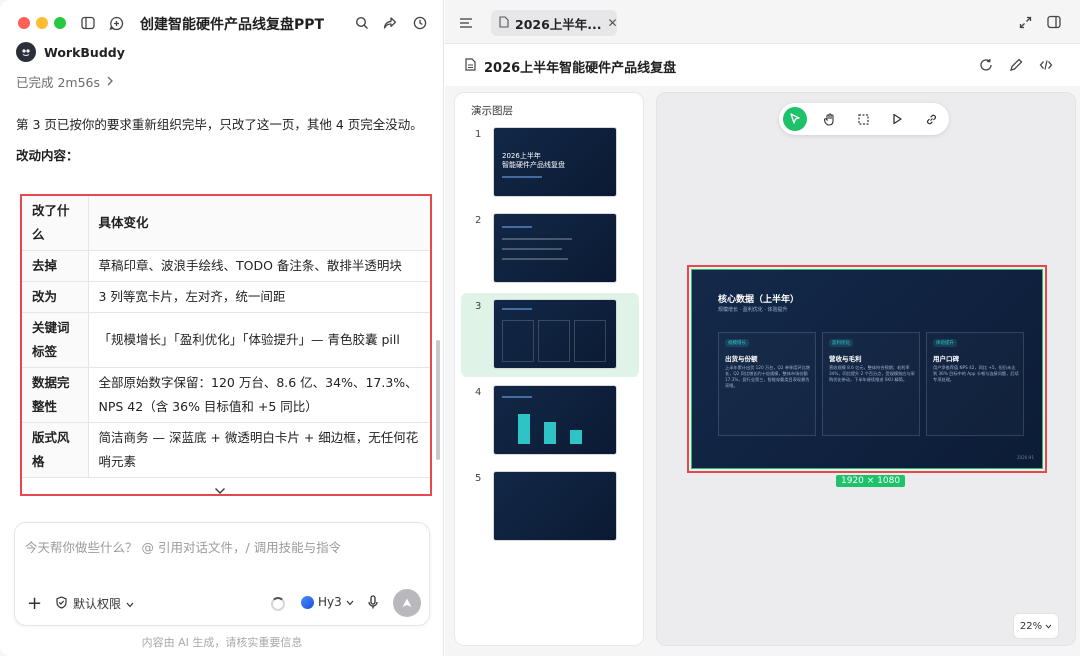  What do you see at coordinates (183, 546) in the screenshot?
I see `chat-input-placeholder: 今天帮你做些什么？ @ 引用对话文件，/ 调用技能与指令` at bounding box center [183, 546].